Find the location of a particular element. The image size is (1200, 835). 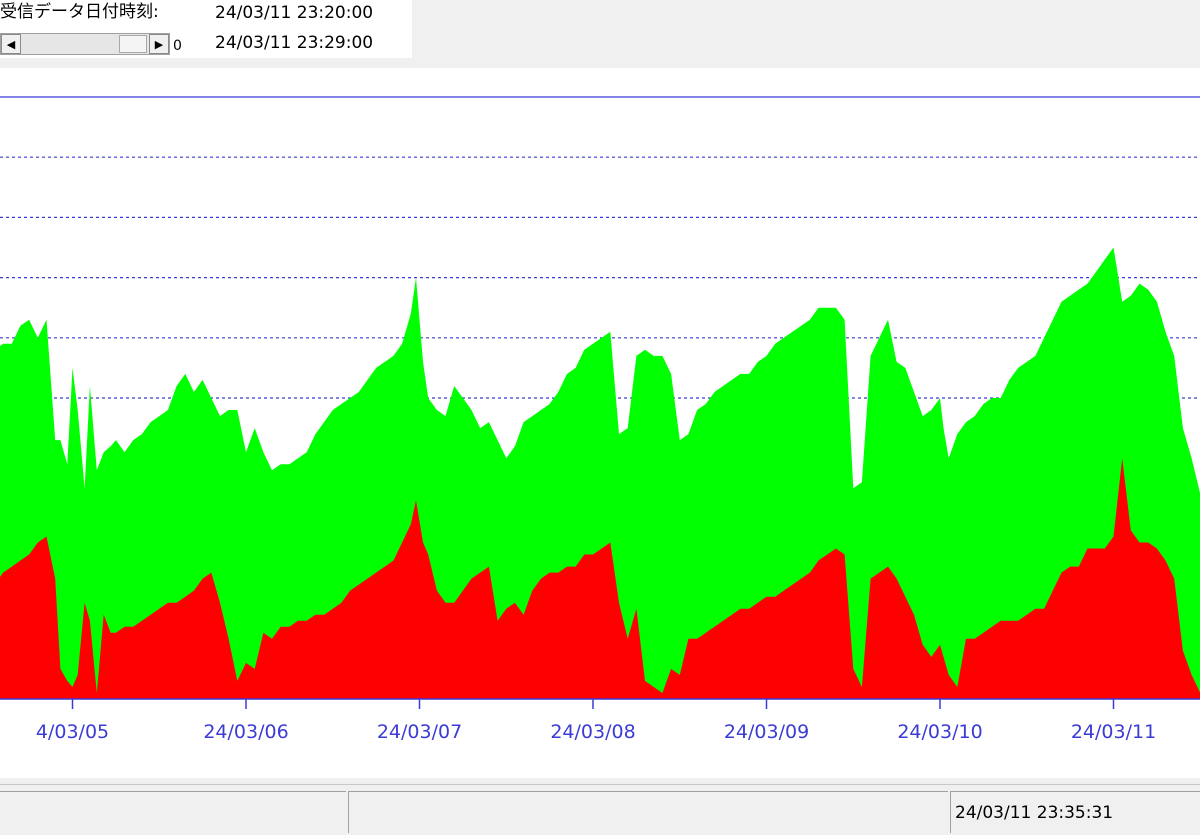

arrow-right-icon: ▶ is located at coordinates (159, 44).